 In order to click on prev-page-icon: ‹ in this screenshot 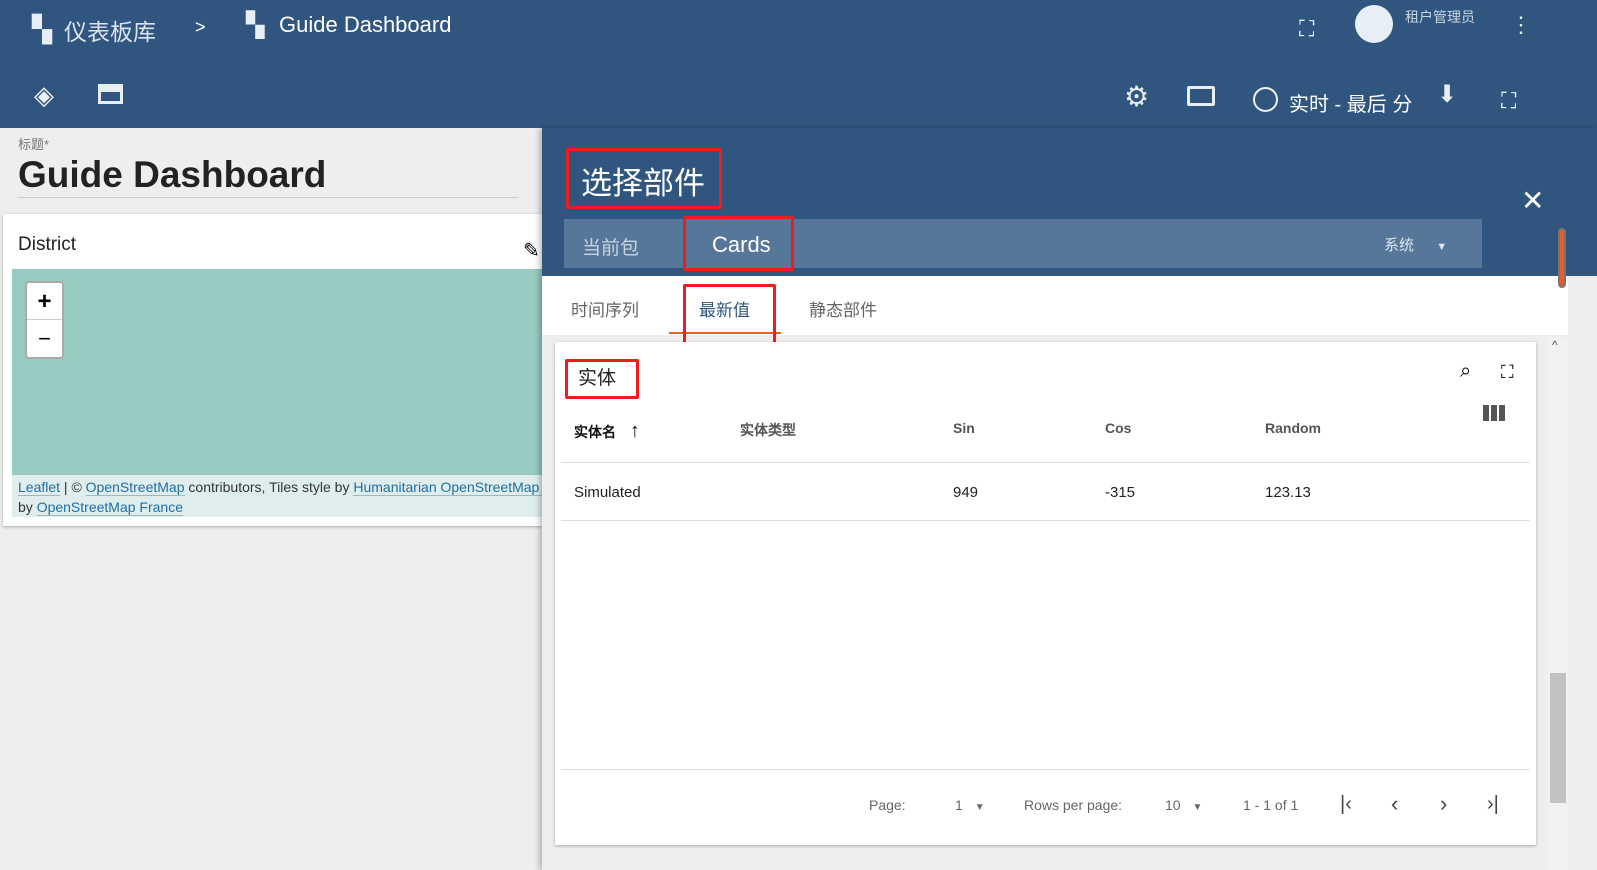, I will do `click(1394, 804)`.